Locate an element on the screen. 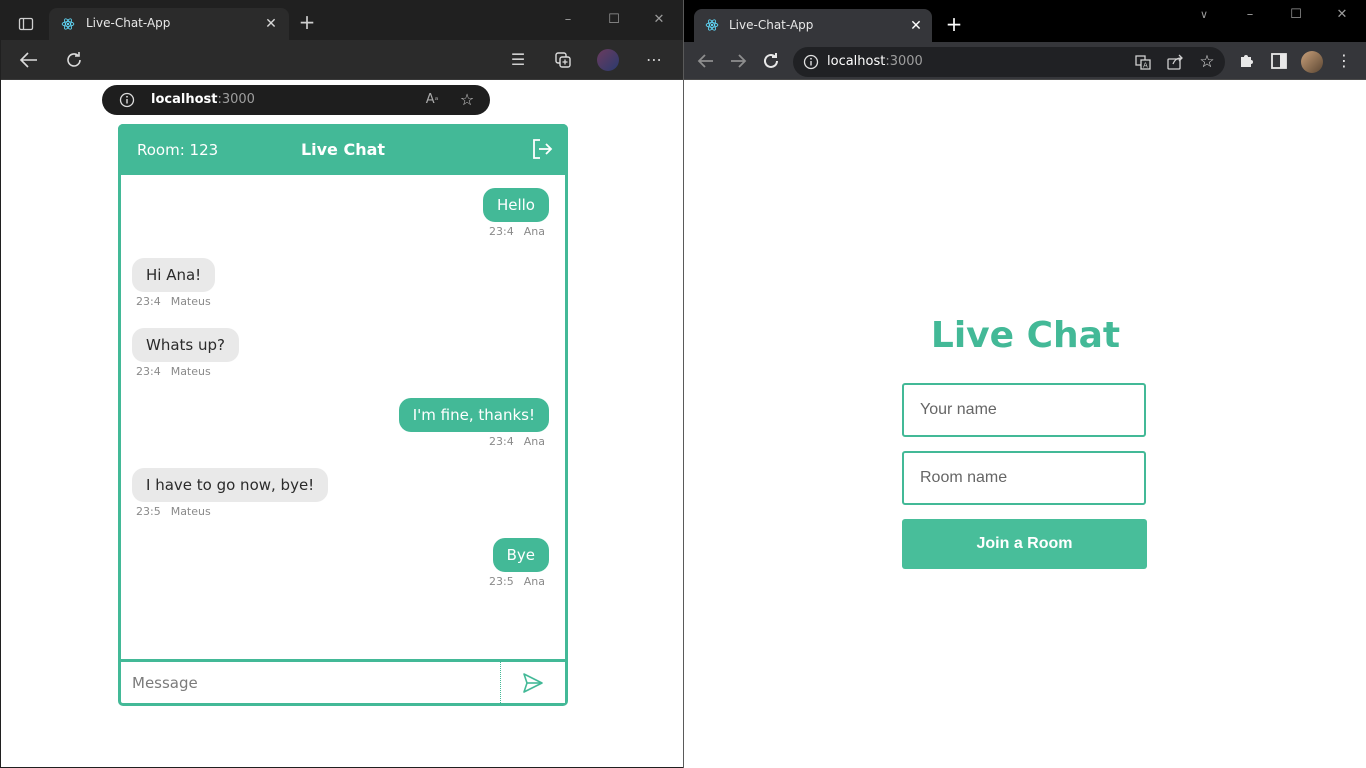  message-meta: 23:5 Ana is located at coordinates (517, 581).